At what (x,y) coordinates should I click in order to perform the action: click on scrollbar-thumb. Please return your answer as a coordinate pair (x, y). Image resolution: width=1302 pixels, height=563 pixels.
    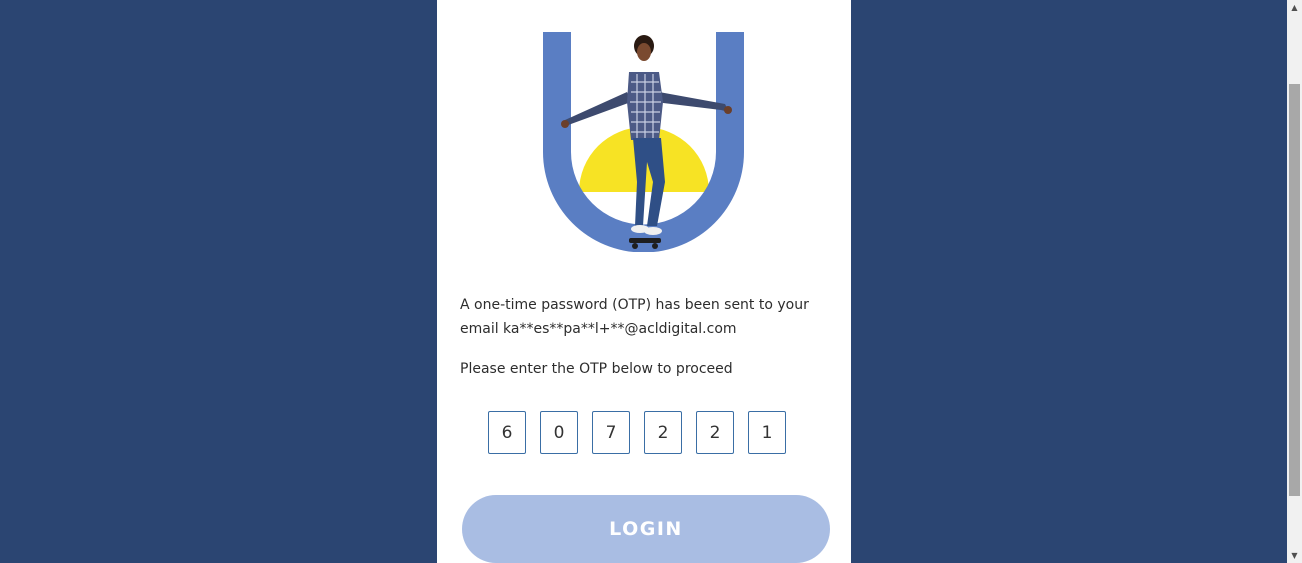
    Looking at the image, I should click on (1294, 290).